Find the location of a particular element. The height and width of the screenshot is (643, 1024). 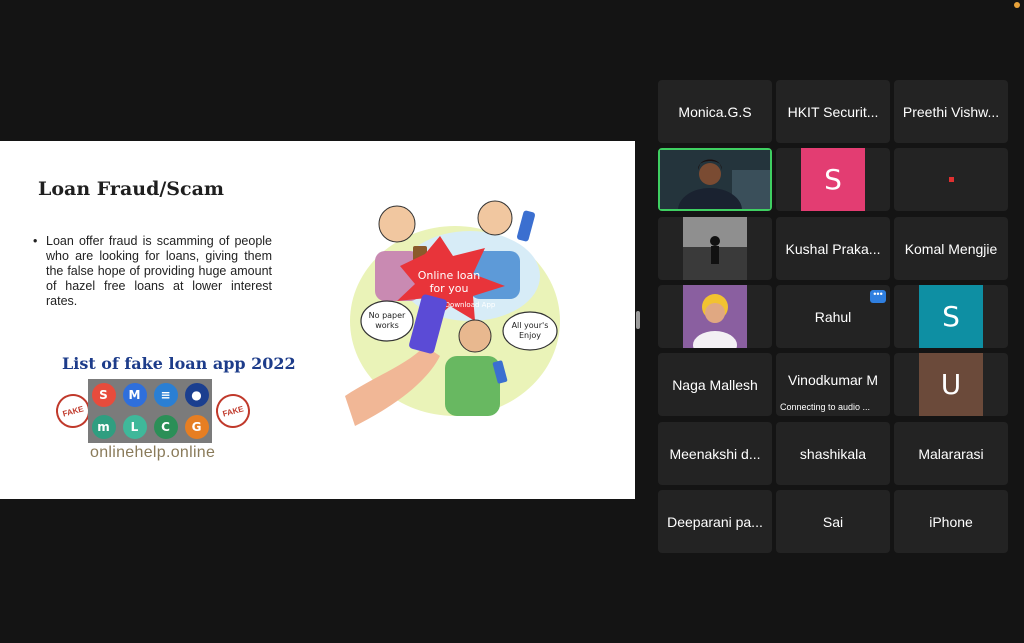

bubble-left-line-2: works is located at coordinates (387, 325).